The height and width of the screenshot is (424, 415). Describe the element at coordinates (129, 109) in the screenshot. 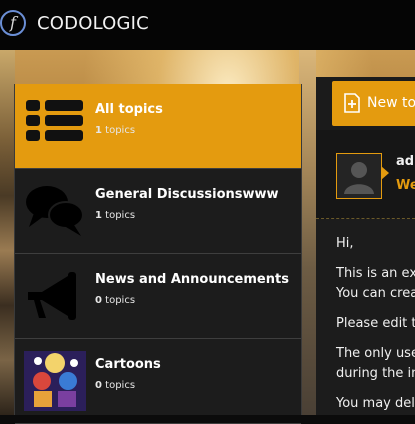

I see `category-title: All topics` at that location.